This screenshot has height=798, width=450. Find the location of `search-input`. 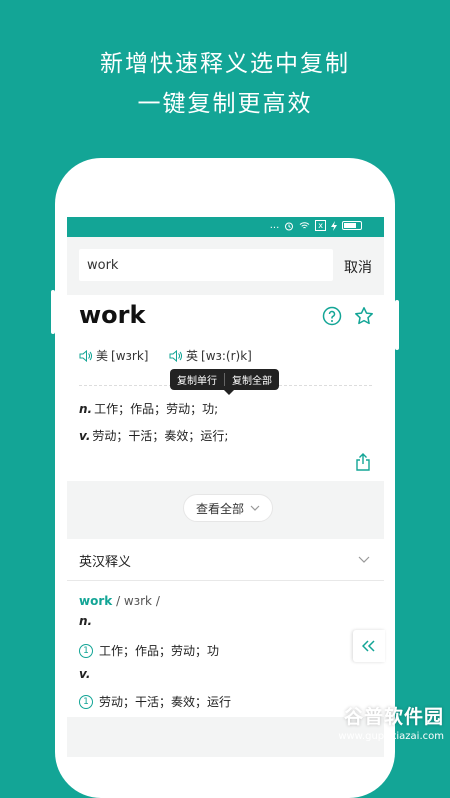

search-input is located at coordinates (206, 265).